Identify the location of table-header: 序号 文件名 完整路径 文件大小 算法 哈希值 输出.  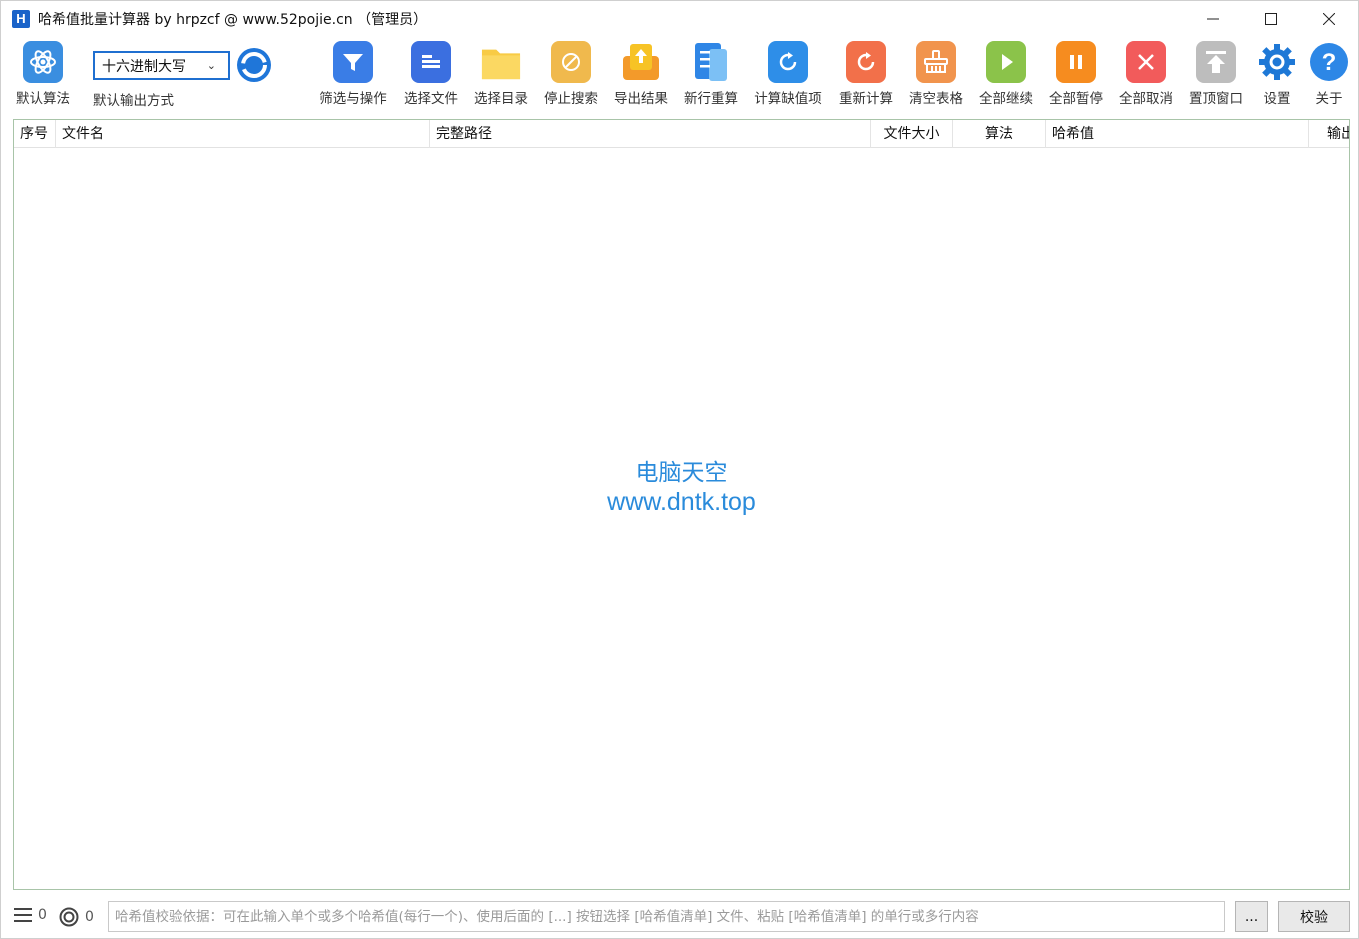
(681, 134).